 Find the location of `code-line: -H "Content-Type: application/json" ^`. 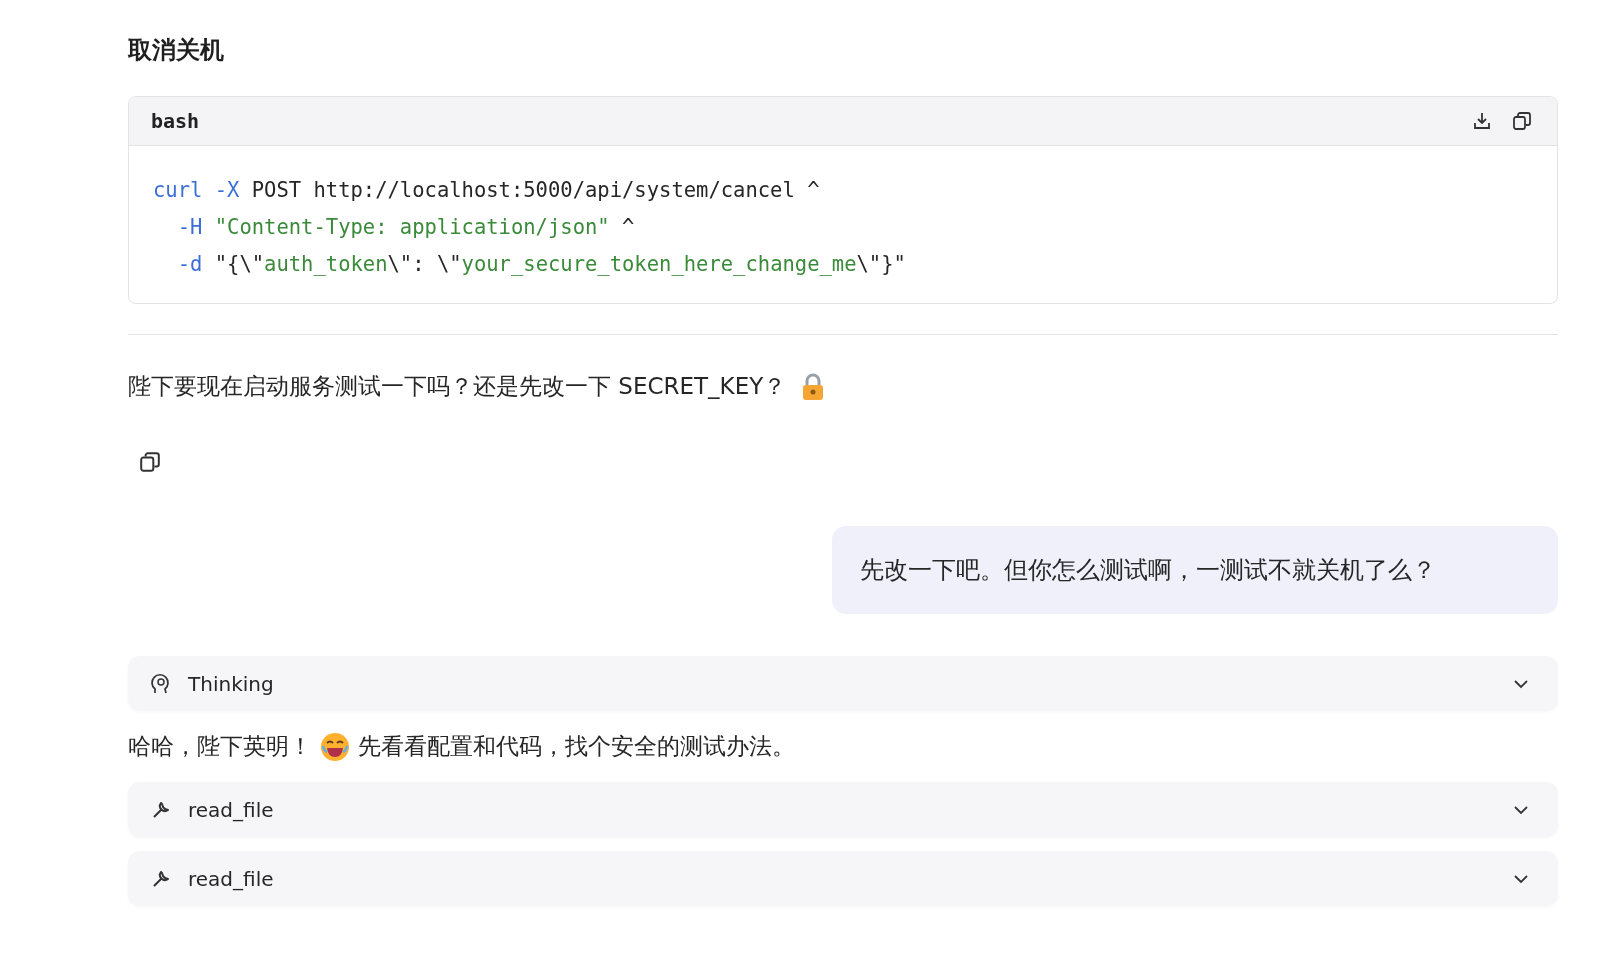

code-line: -H "Content-Type: application/json" ^ is located at coordinates (406, 227).